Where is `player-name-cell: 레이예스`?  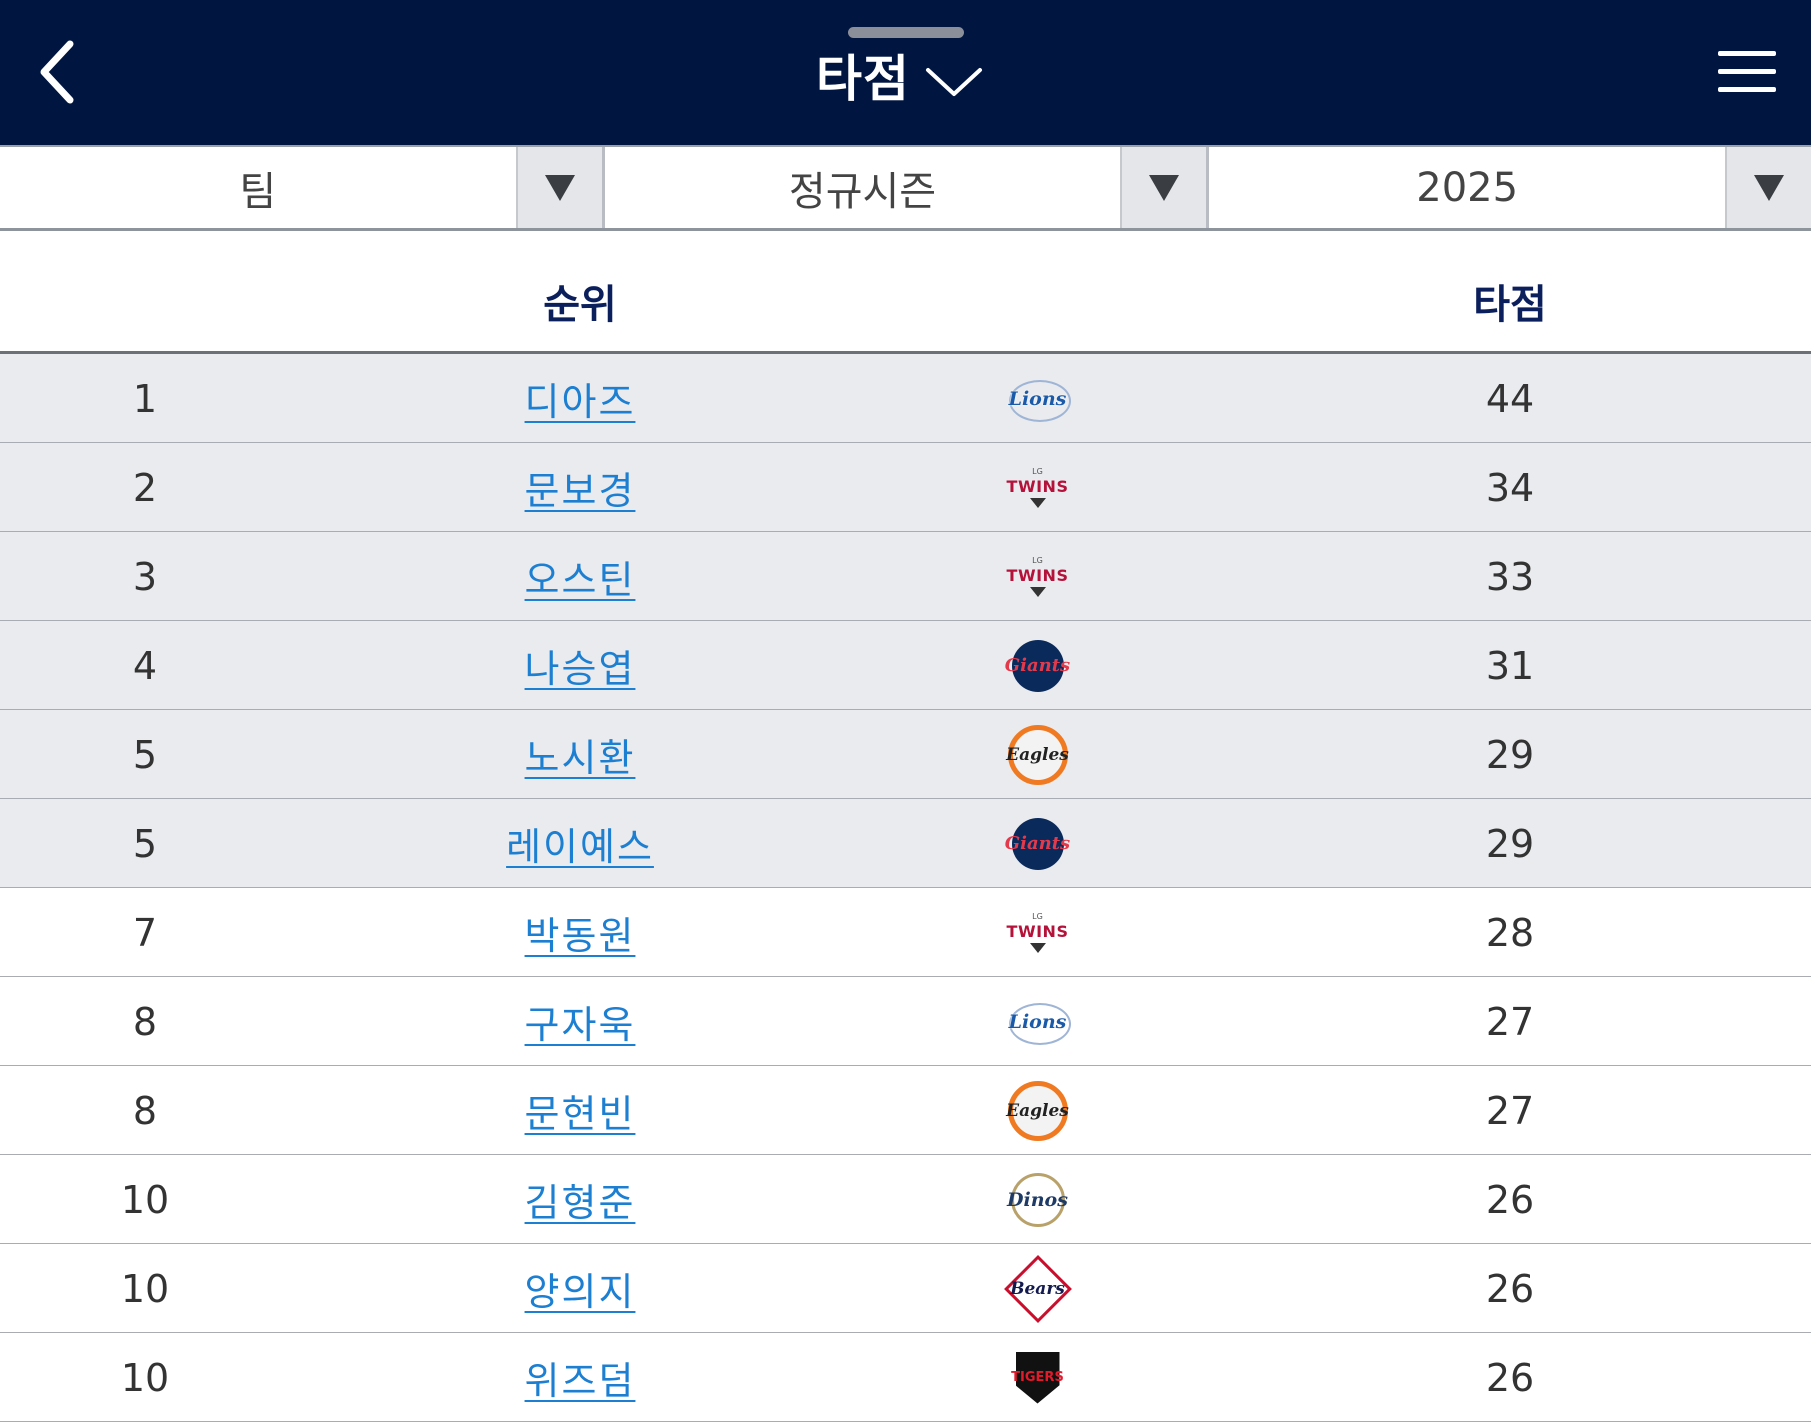 player-name-cell: 레이예스 is located at coordinates (580, 843).